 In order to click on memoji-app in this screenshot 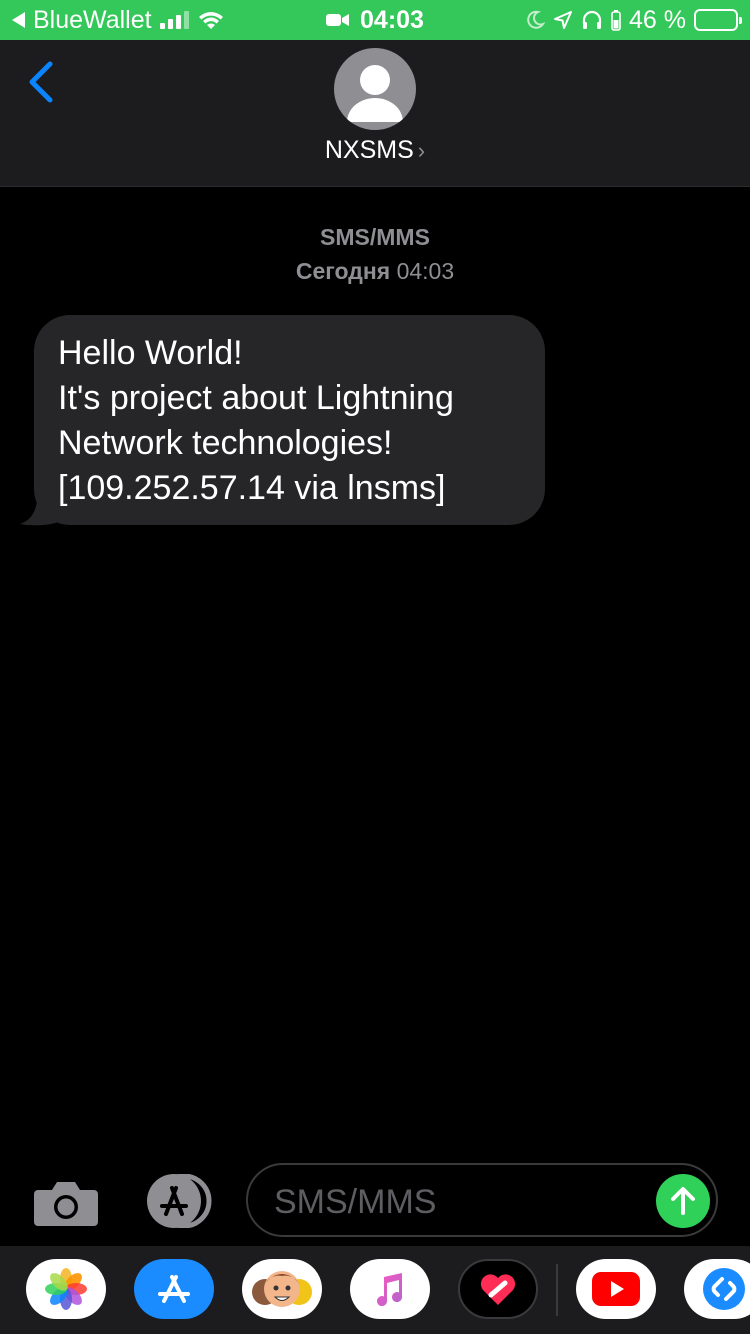, I will do `click(282, 1289)`.